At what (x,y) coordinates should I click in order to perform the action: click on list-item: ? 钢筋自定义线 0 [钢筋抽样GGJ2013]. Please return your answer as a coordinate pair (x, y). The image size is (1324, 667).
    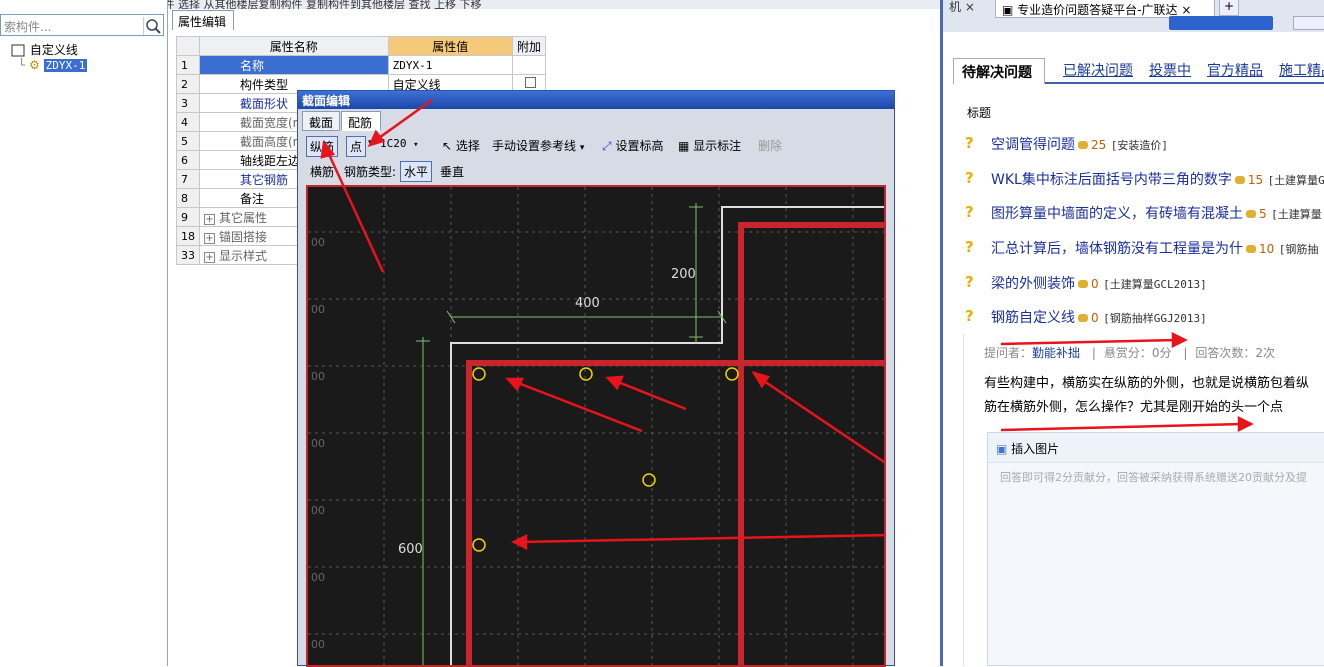
    Looking at the image, I should click on (1143, 321).